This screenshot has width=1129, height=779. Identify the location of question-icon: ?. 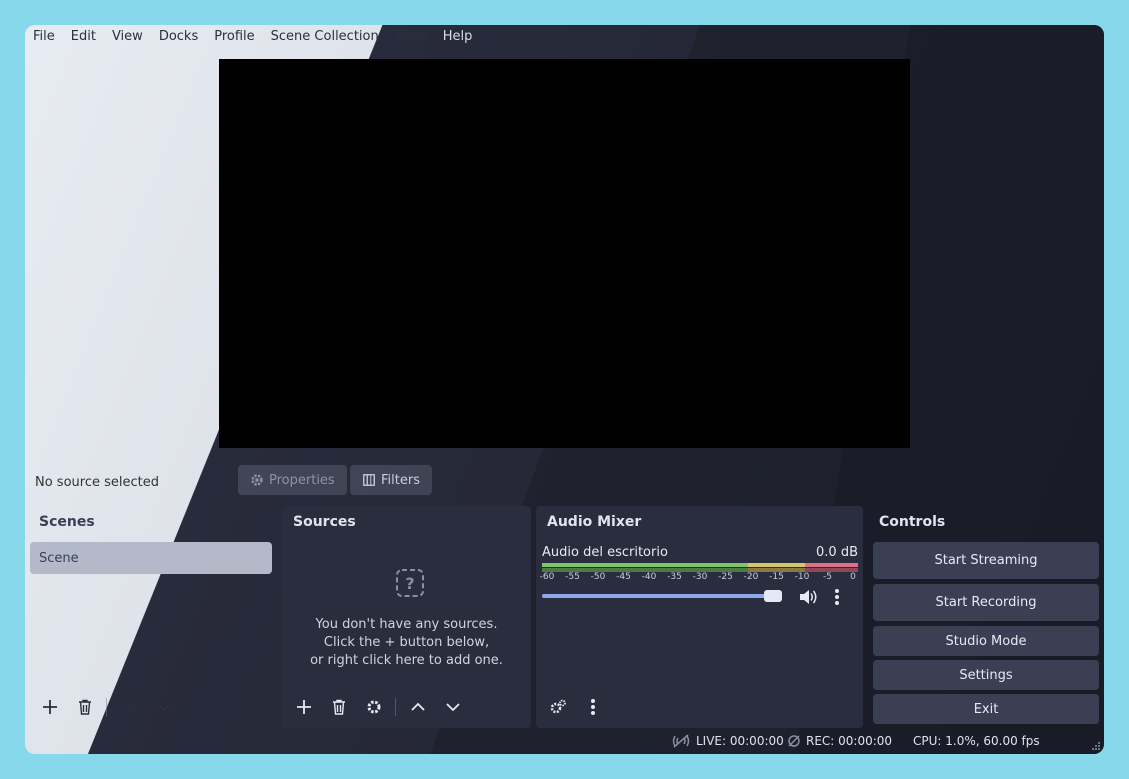
(410, 583).